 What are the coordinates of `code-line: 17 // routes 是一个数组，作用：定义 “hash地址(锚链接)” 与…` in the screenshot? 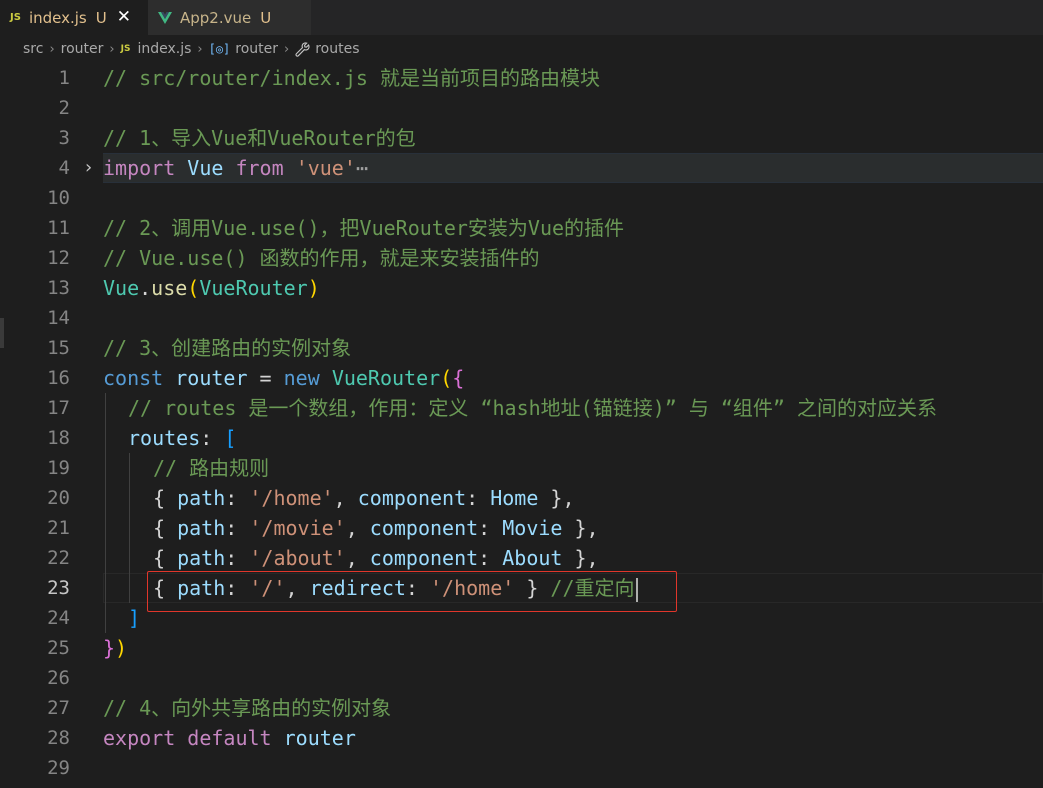 It's located at (521, 408).